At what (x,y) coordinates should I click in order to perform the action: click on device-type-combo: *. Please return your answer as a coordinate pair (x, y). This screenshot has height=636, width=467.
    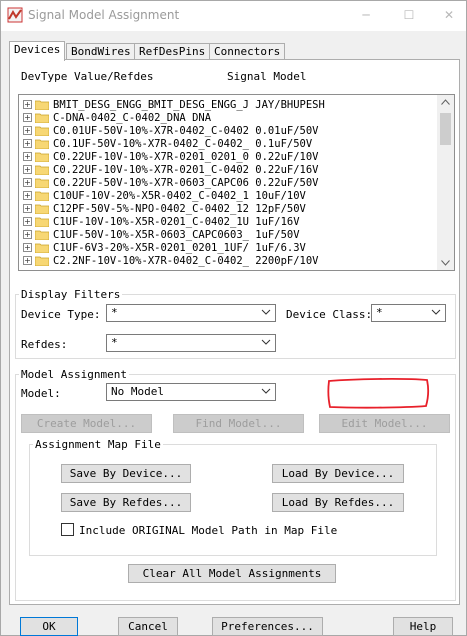
    Looking at the image, I should click on (191, 313).